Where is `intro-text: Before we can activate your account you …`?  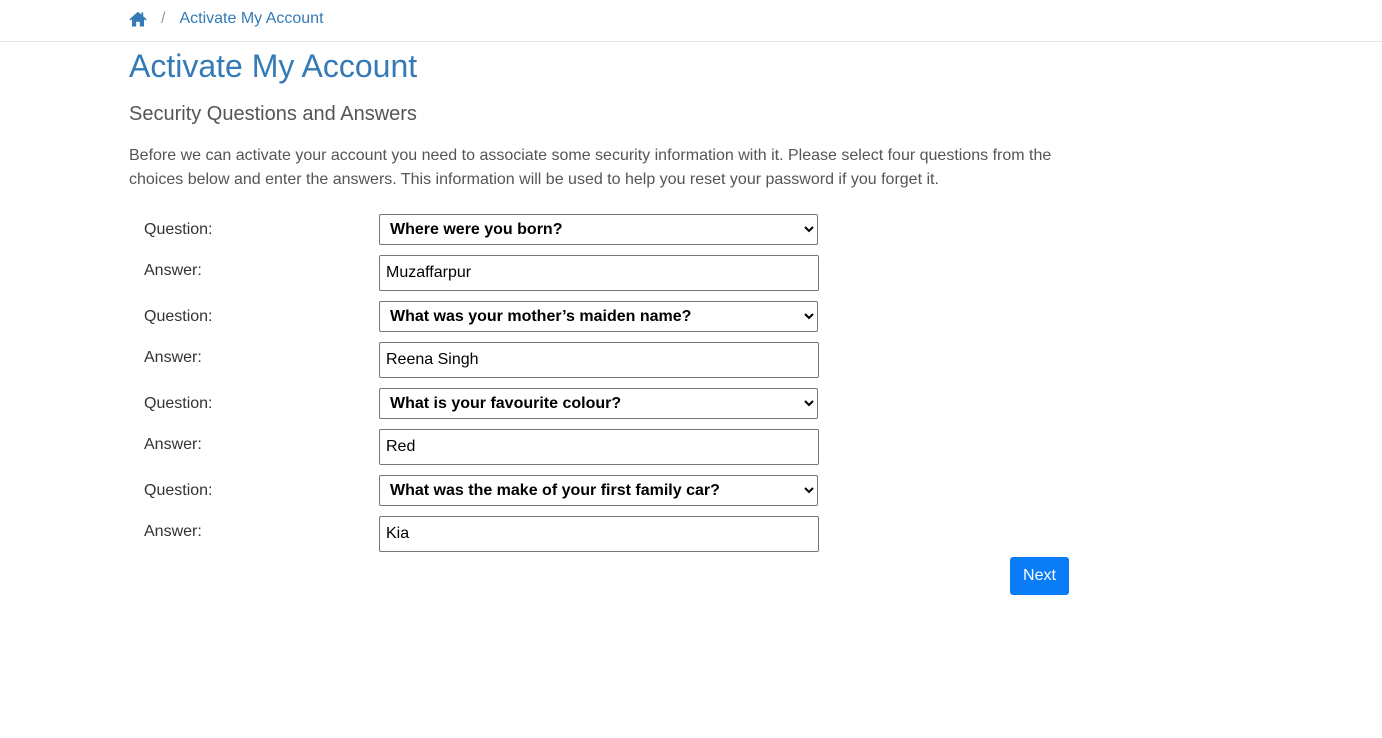 intro-text: Before we can activate your account you … is located at coordinates (590, 167).